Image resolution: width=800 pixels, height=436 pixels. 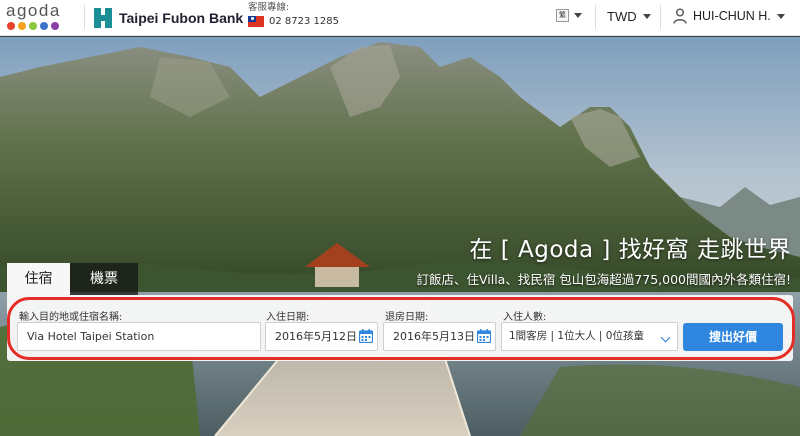 What do you see at coordinates (38, 279) in the screenshot?
I see `tab-hotels: 住宿` at bounding box center [38, 279].